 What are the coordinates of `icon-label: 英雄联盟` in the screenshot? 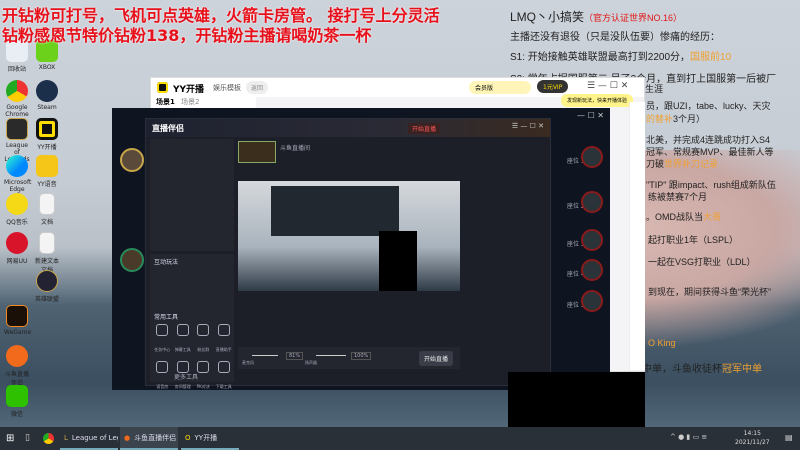 It's located at (46, 299).